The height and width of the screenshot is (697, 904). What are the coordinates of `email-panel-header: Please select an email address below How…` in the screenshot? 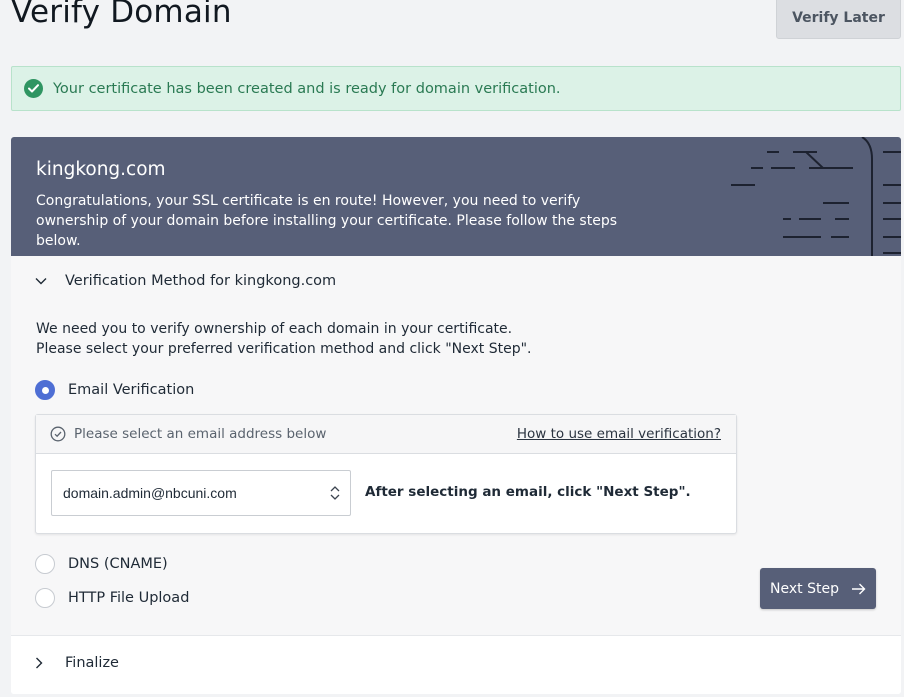 It's located at (386, 434).